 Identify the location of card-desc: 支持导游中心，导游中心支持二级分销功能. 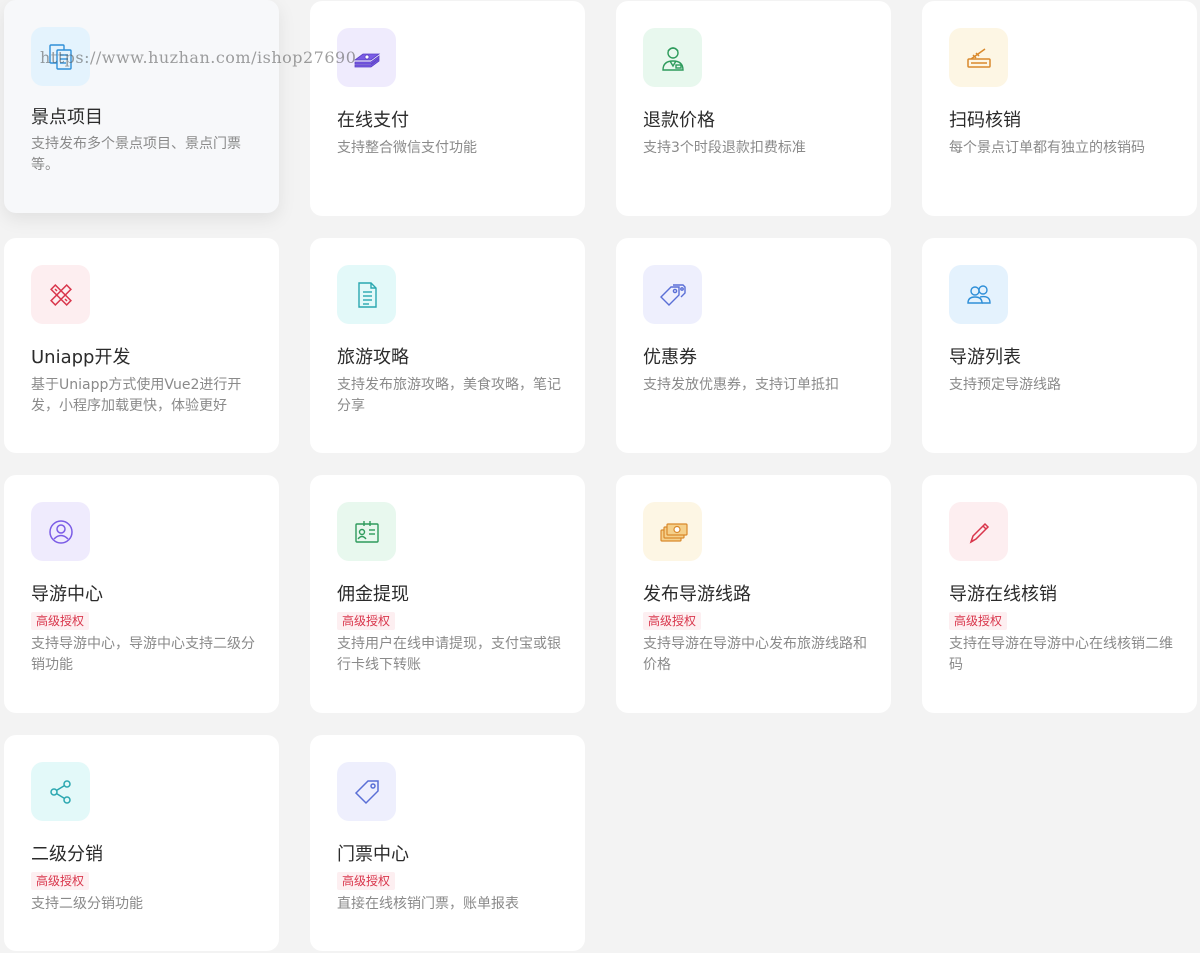
(143, 654).